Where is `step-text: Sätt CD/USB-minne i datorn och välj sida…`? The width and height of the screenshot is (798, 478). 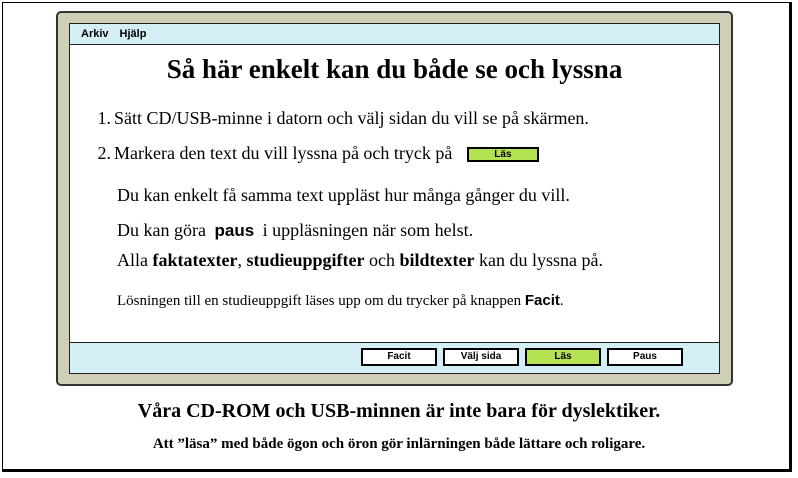 step-text: Sätt CD/USB-minne i datorn och välj sida… is located at coordinates (351, 118).